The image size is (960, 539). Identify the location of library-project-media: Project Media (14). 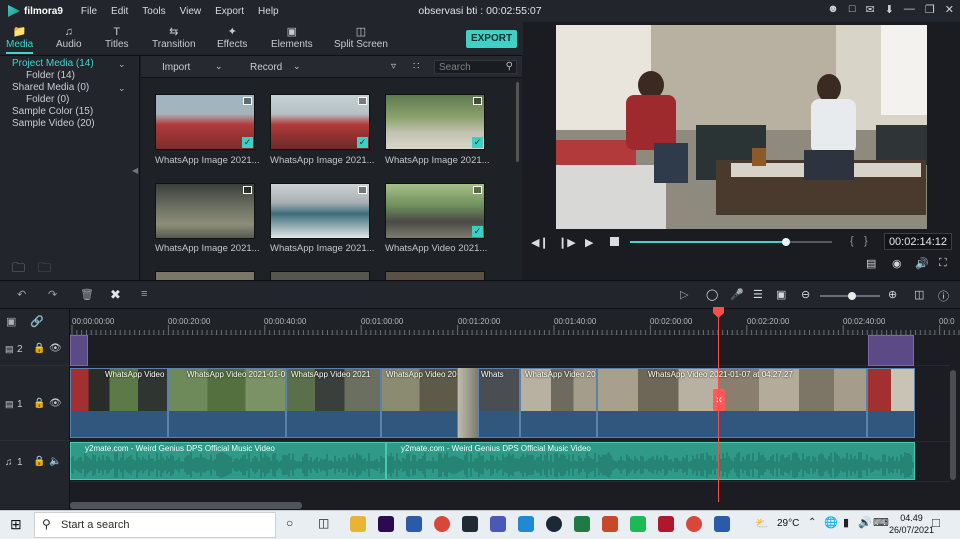
(53, 63).